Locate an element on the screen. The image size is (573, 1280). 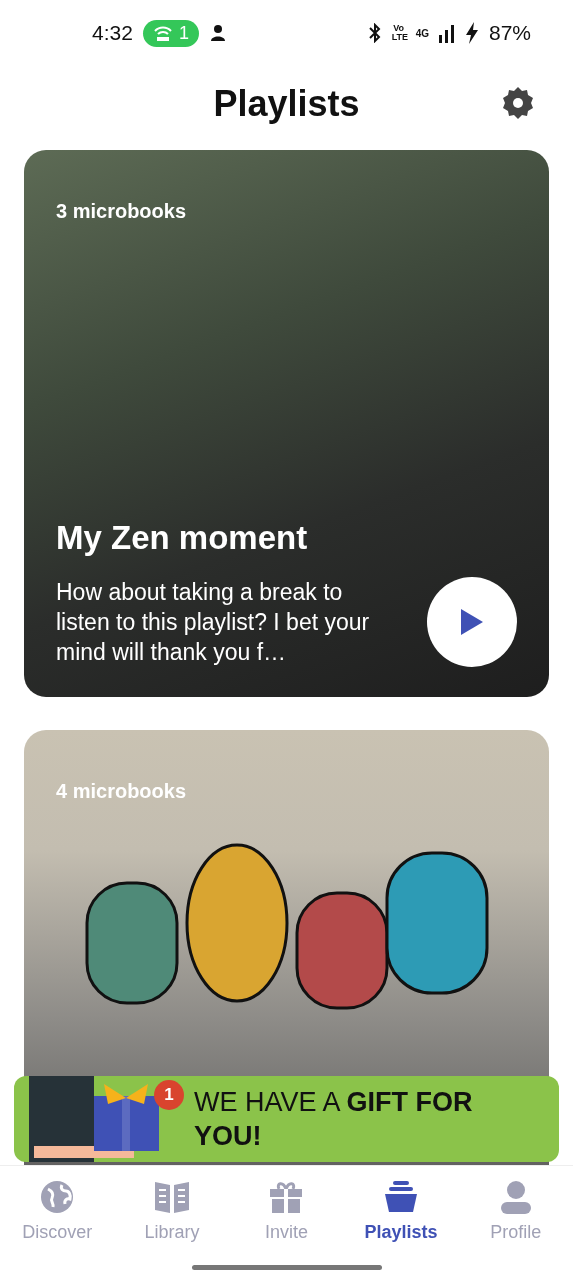
network-label: 4G is located at coordinates (422, 33).